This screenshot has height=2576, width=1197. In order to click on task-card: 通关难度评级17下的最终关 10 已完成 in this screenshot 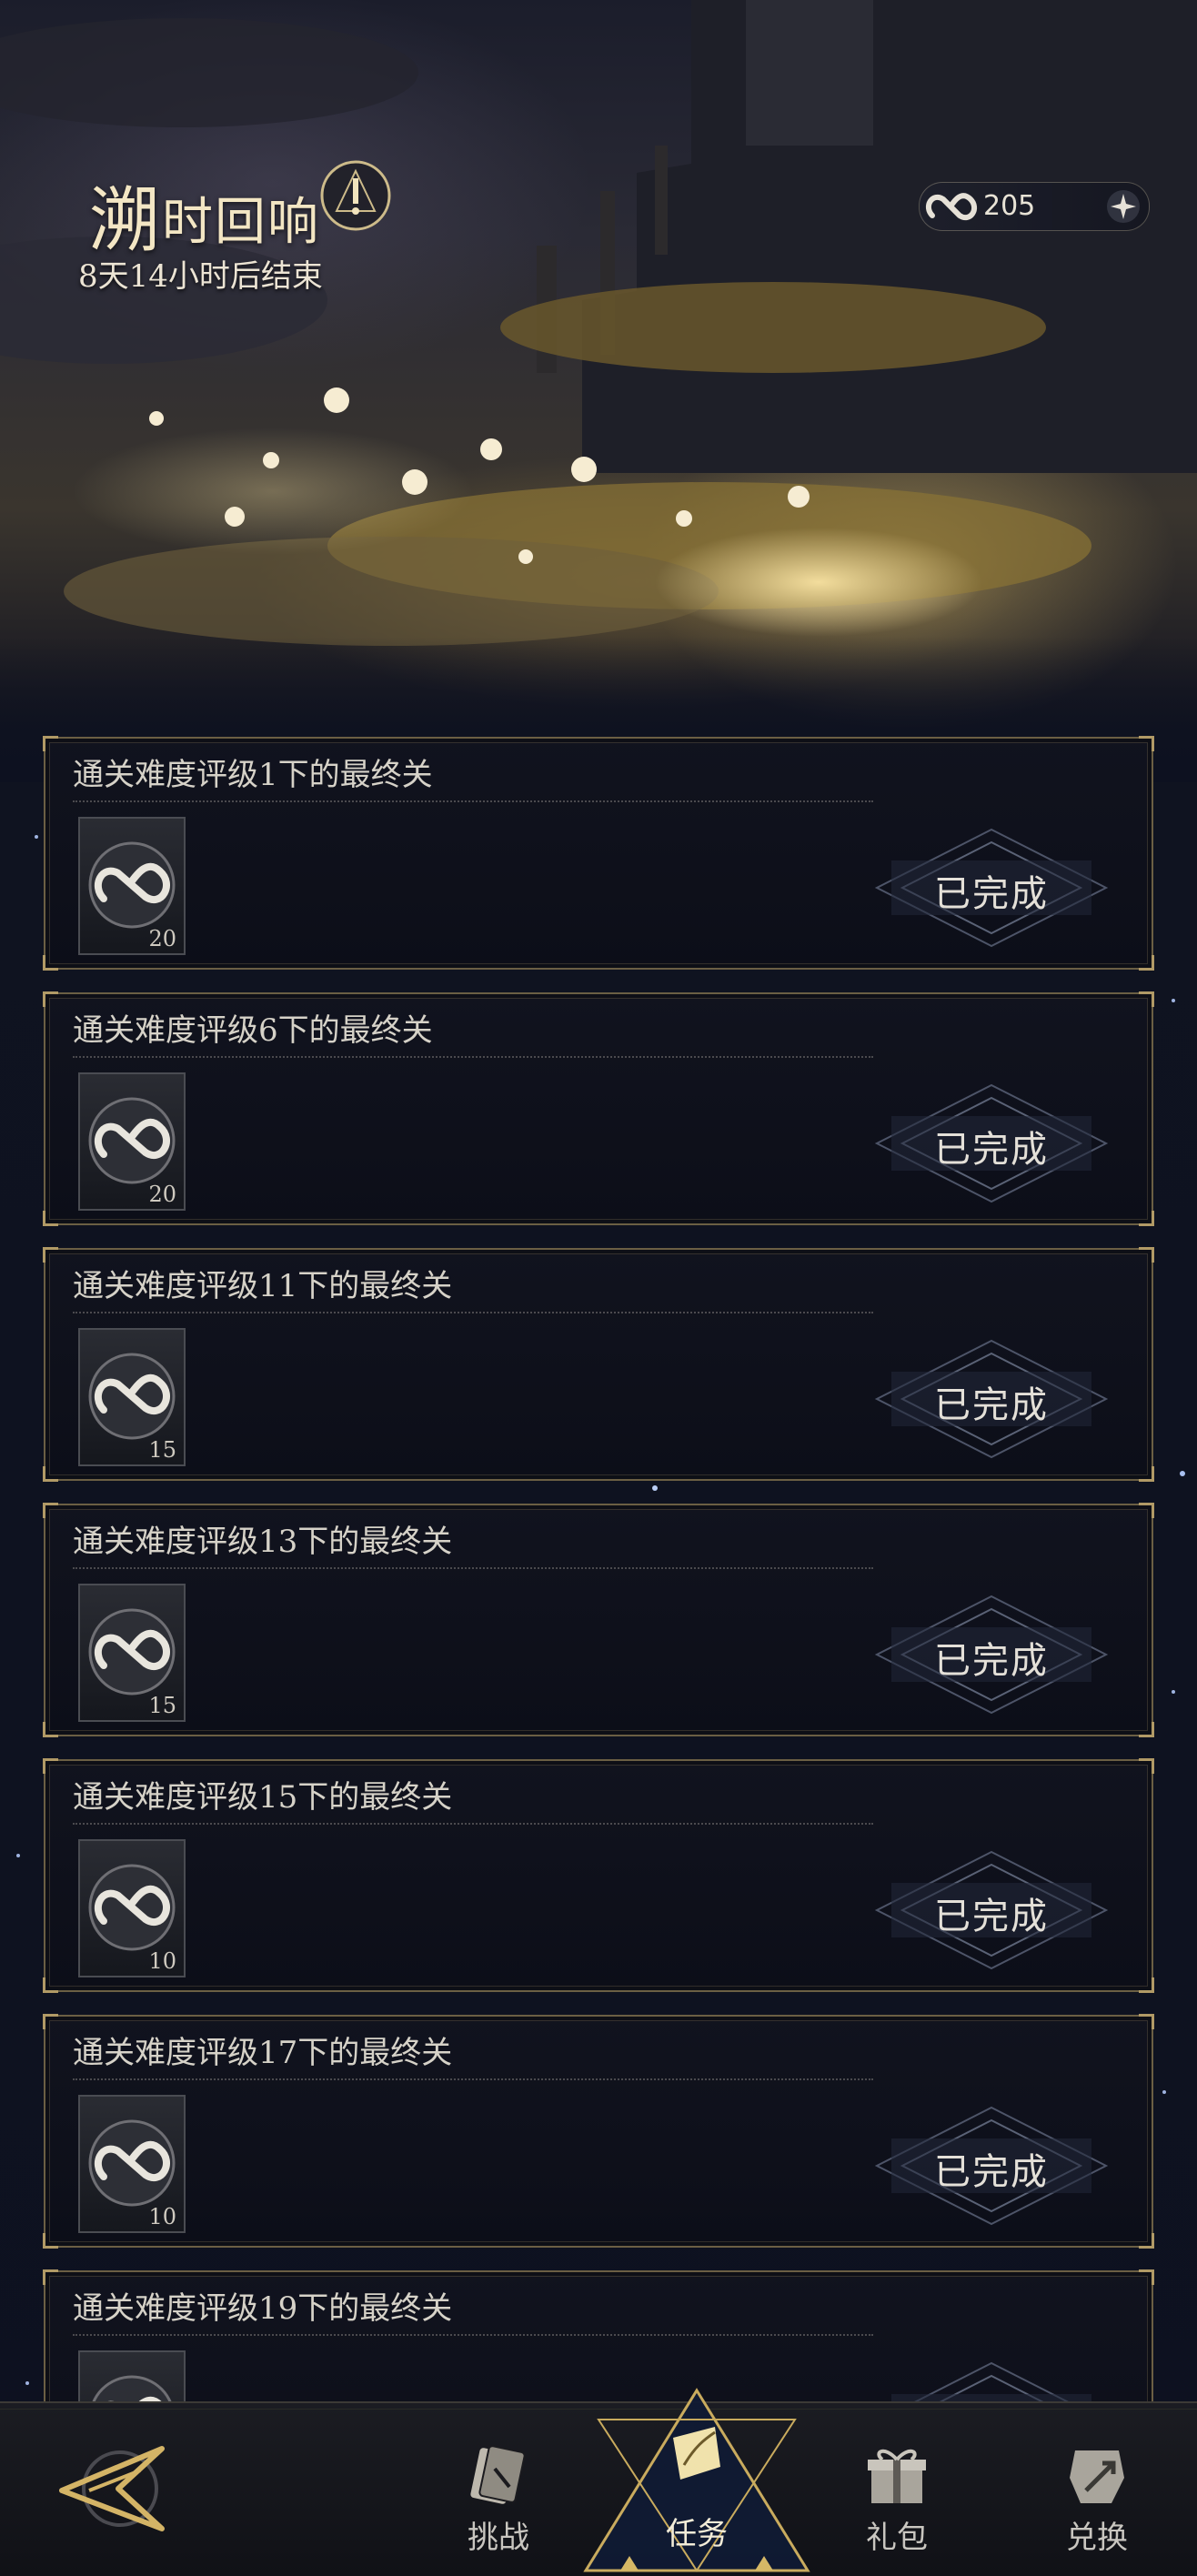, I will do `click(598, 2131)`.